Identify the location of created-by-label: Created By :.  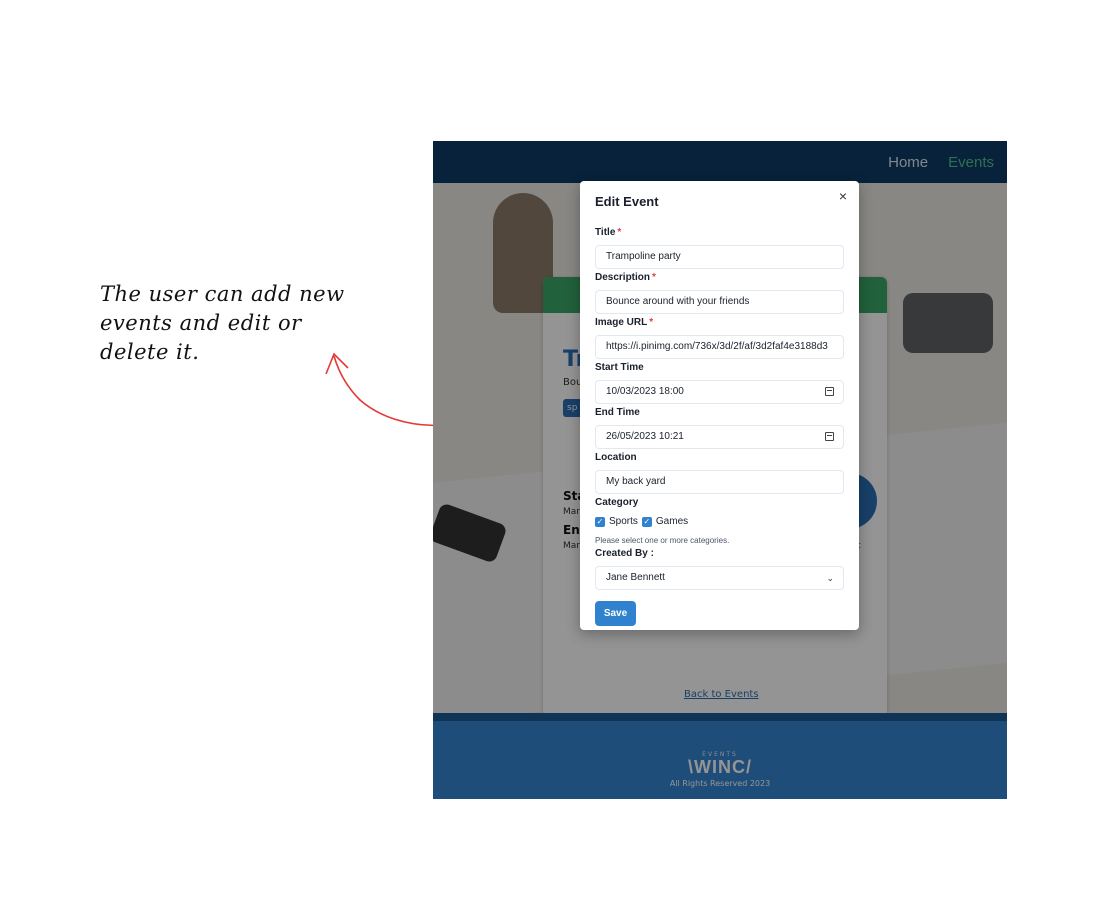
(624, 553).